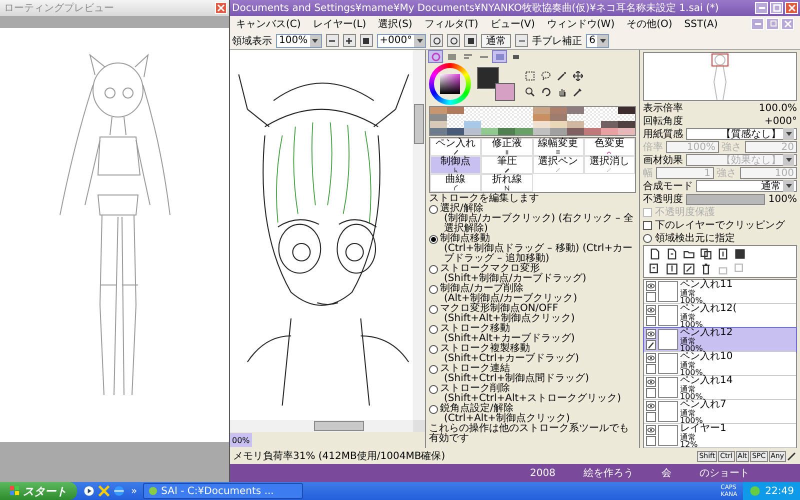  I want to click on rotate-icon, so click(546, 92).